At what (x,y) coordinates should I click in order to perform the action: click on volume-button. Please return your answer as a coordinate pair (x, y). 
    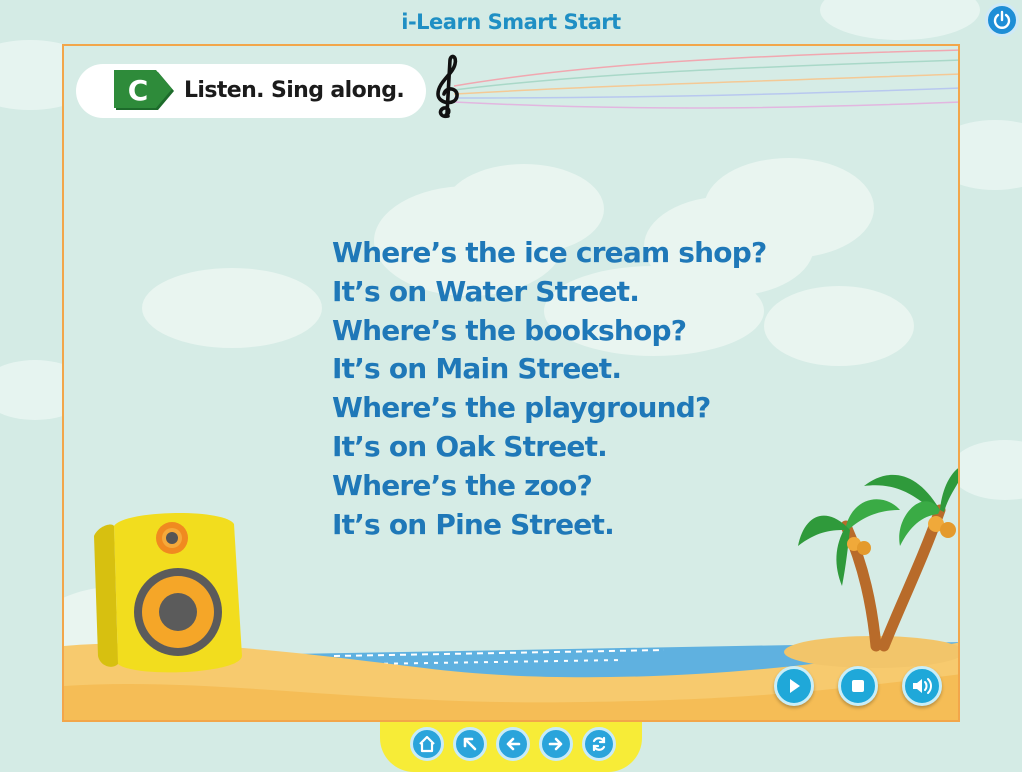
    Looking at the image, I should click on (922, 686).